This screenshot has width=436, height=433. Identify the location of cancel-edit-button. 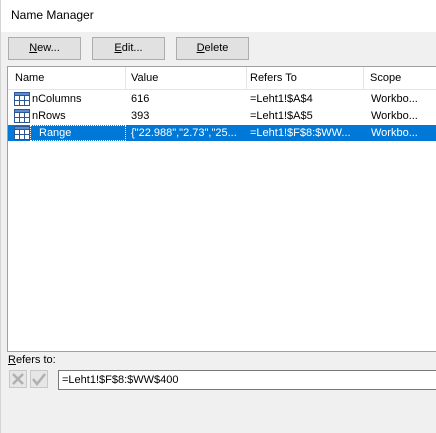
(18, 379).